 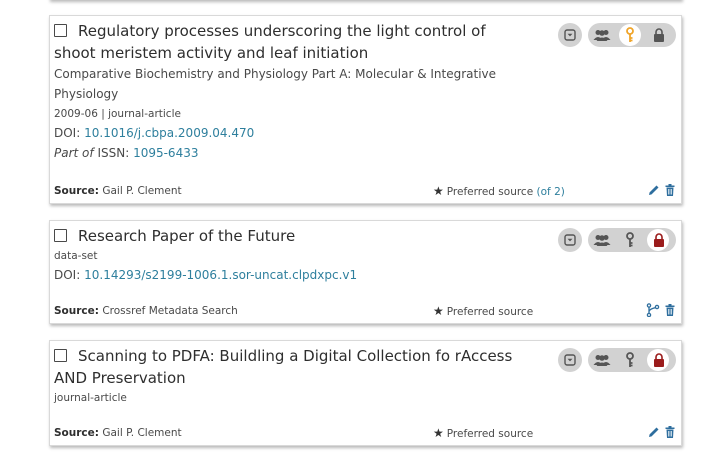 I want to click on journal-title-continued: Physiology, so click(x=86, y=94).